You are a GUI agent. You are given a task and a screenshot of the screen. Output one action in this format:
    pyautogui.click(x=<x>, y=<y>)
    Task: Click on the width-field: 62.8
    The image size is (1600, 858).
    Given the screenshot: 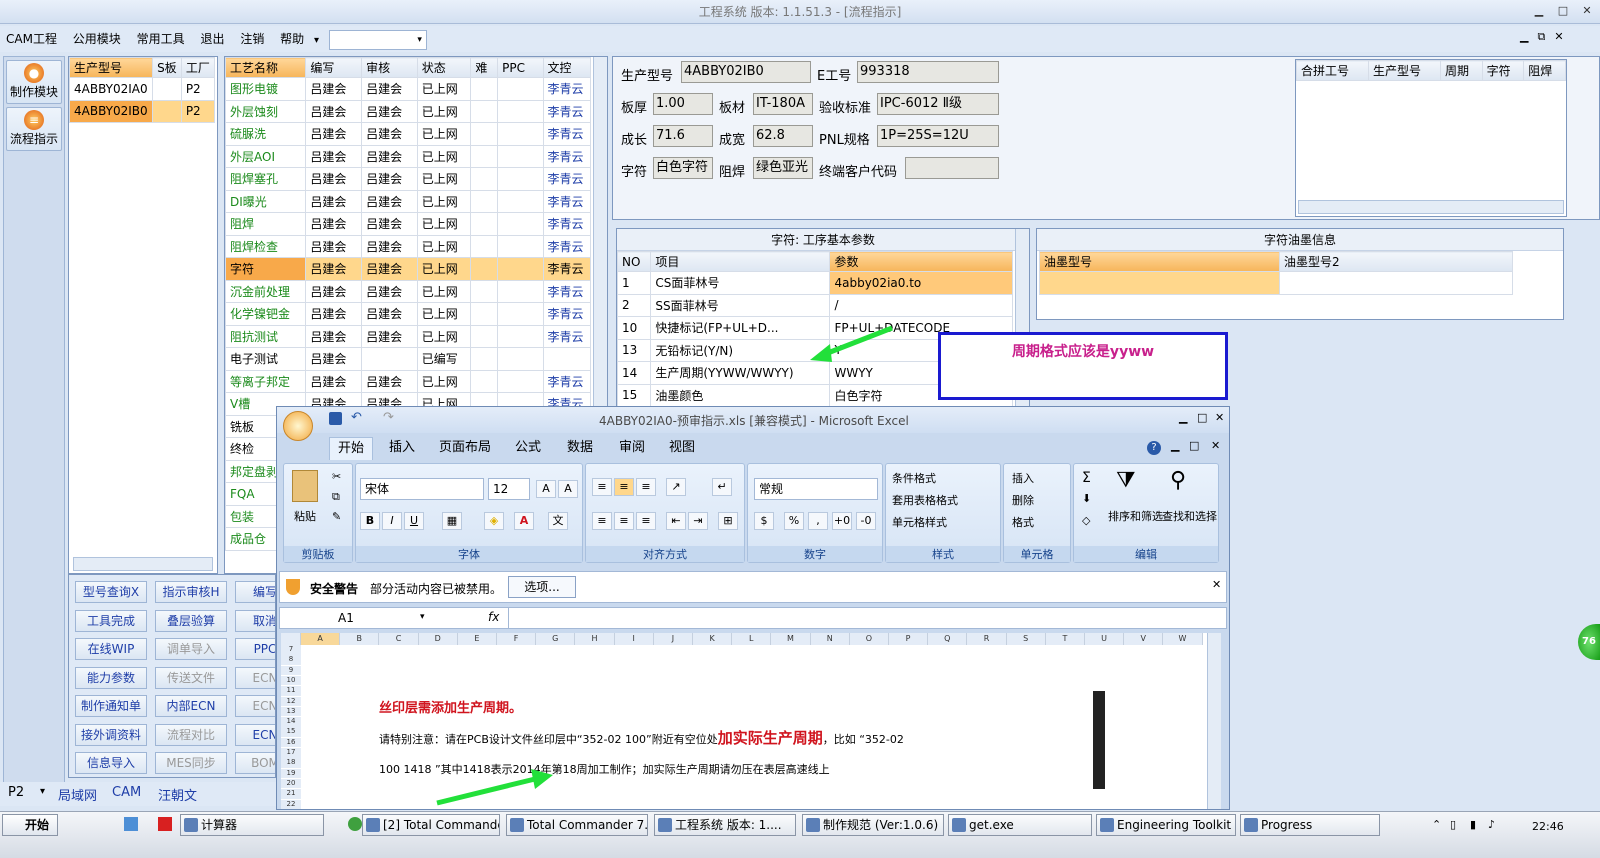 What is the action you would take?
    pyautogui.click(x=783, y=136)
    